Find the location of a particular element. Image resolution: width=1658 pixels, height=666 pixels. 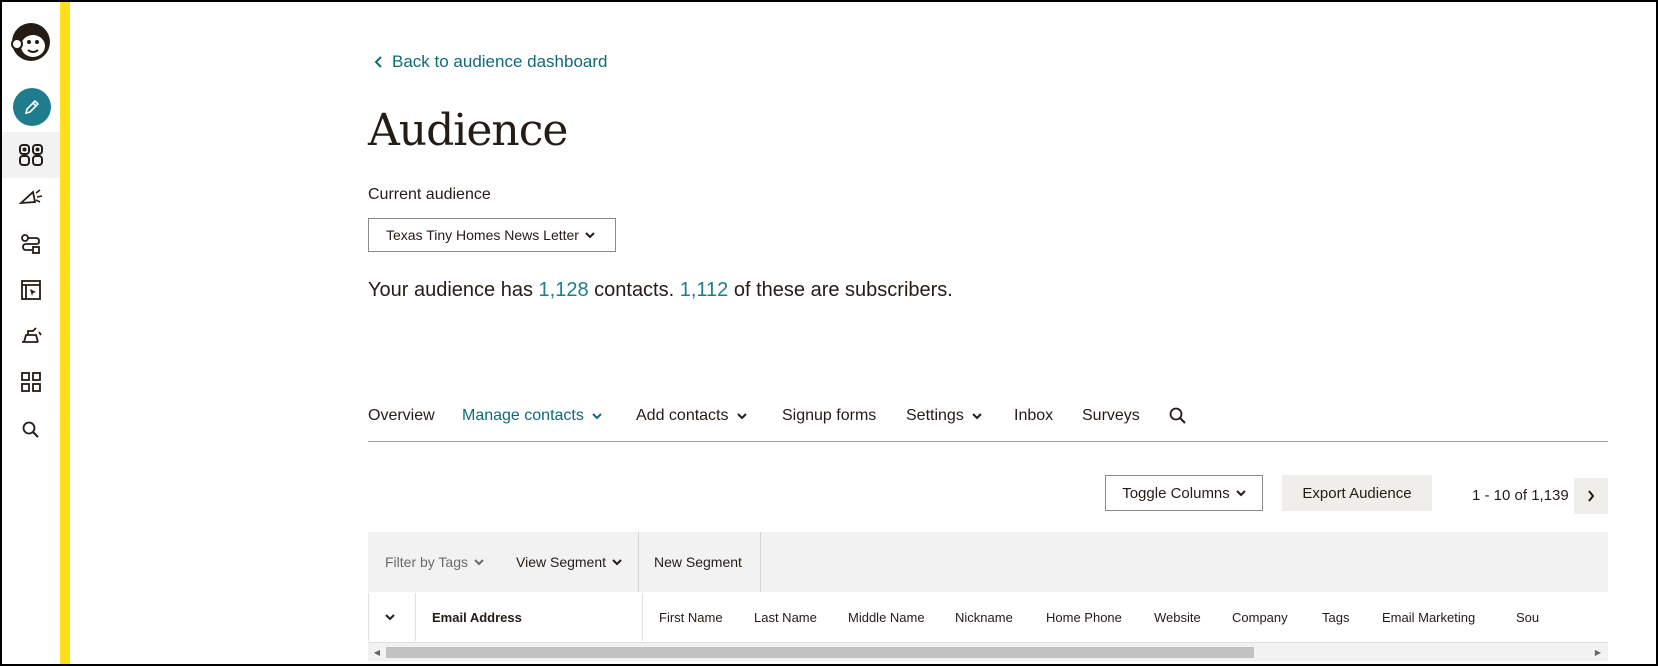

column-nickname: Nickname is located at coordinates (984, 617).